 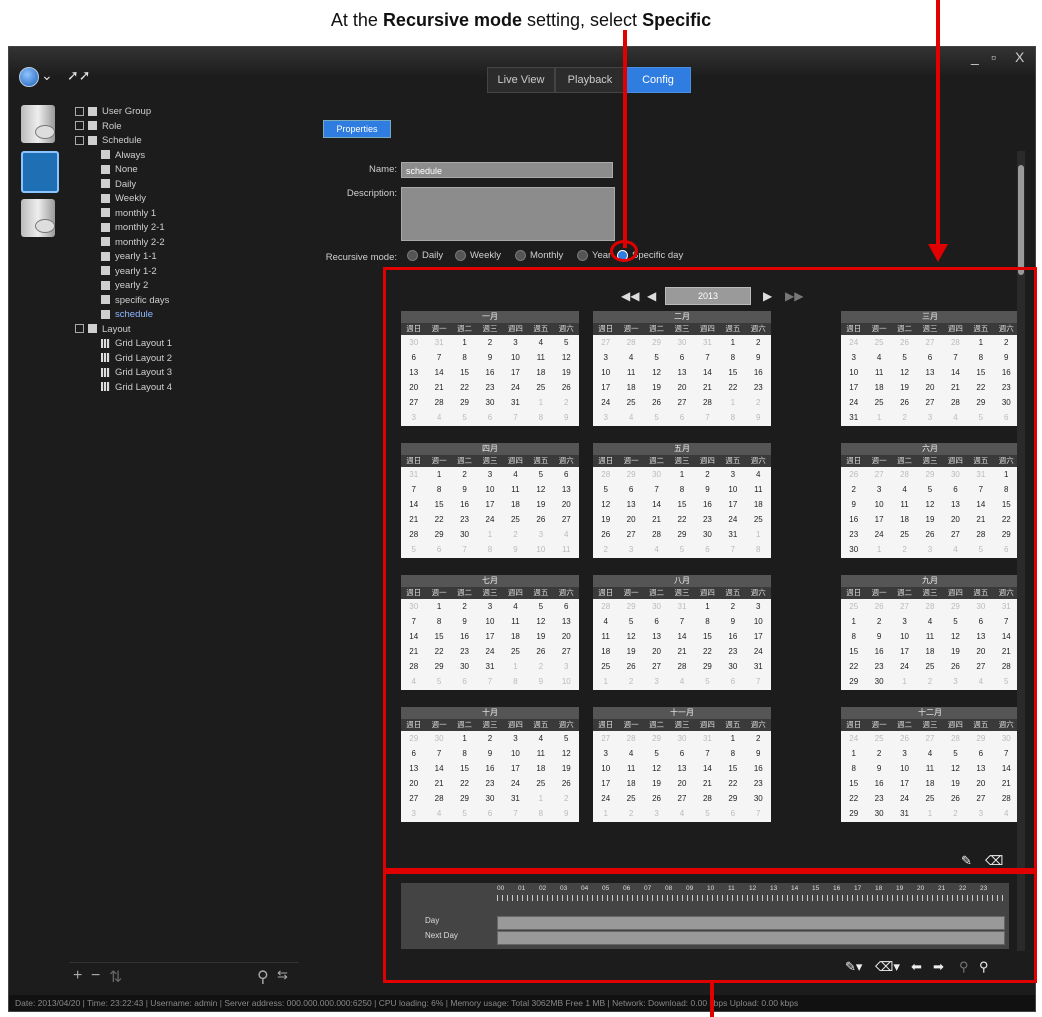 I want to click on minimize-icon: _, so click(x=975, y=57).